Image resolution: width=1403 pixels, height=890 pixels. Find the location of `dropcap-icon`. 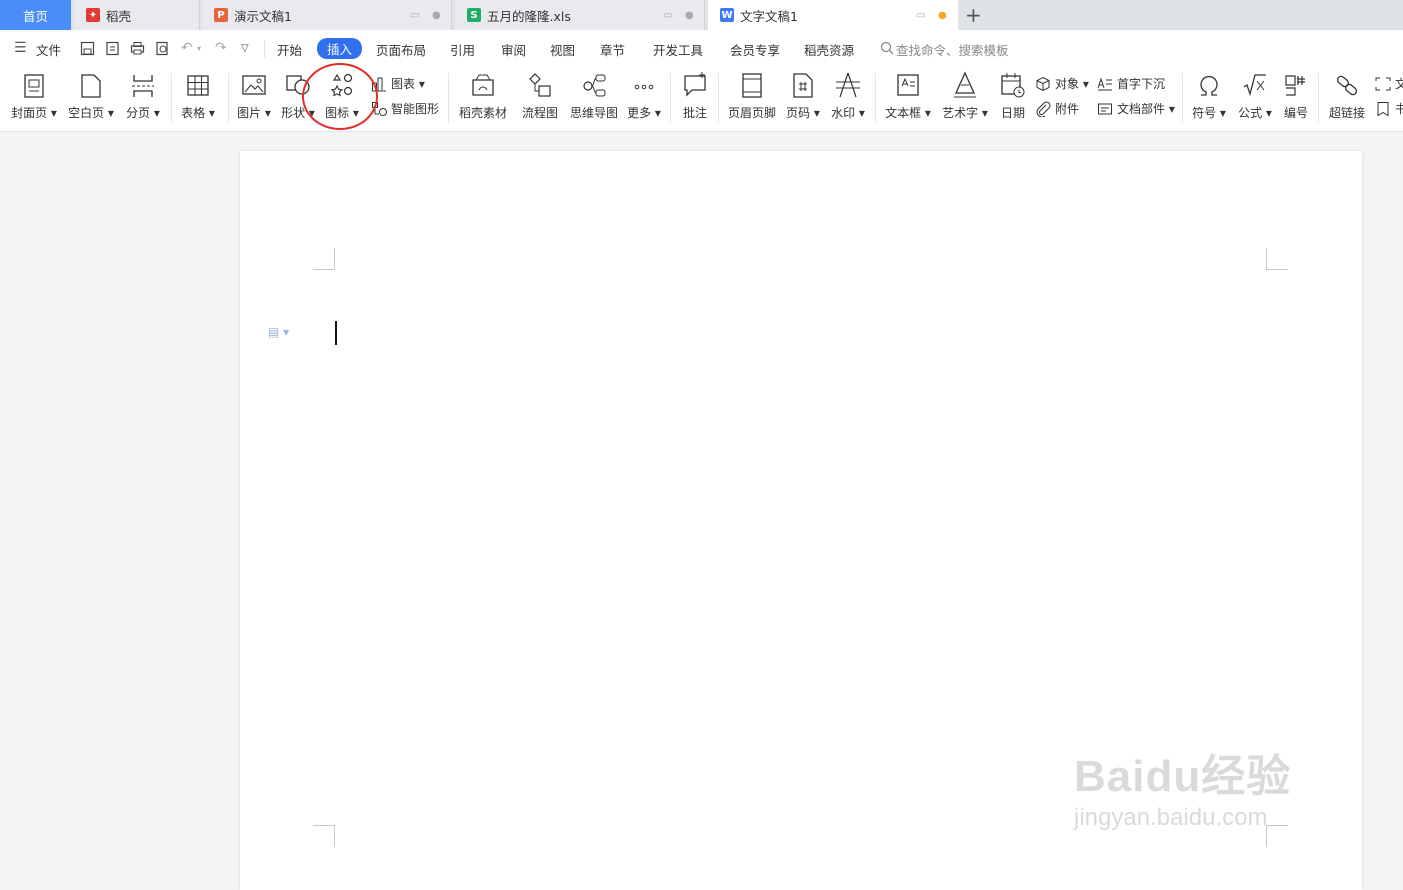

dropcap-icon is located at coordinates (1104, 83).